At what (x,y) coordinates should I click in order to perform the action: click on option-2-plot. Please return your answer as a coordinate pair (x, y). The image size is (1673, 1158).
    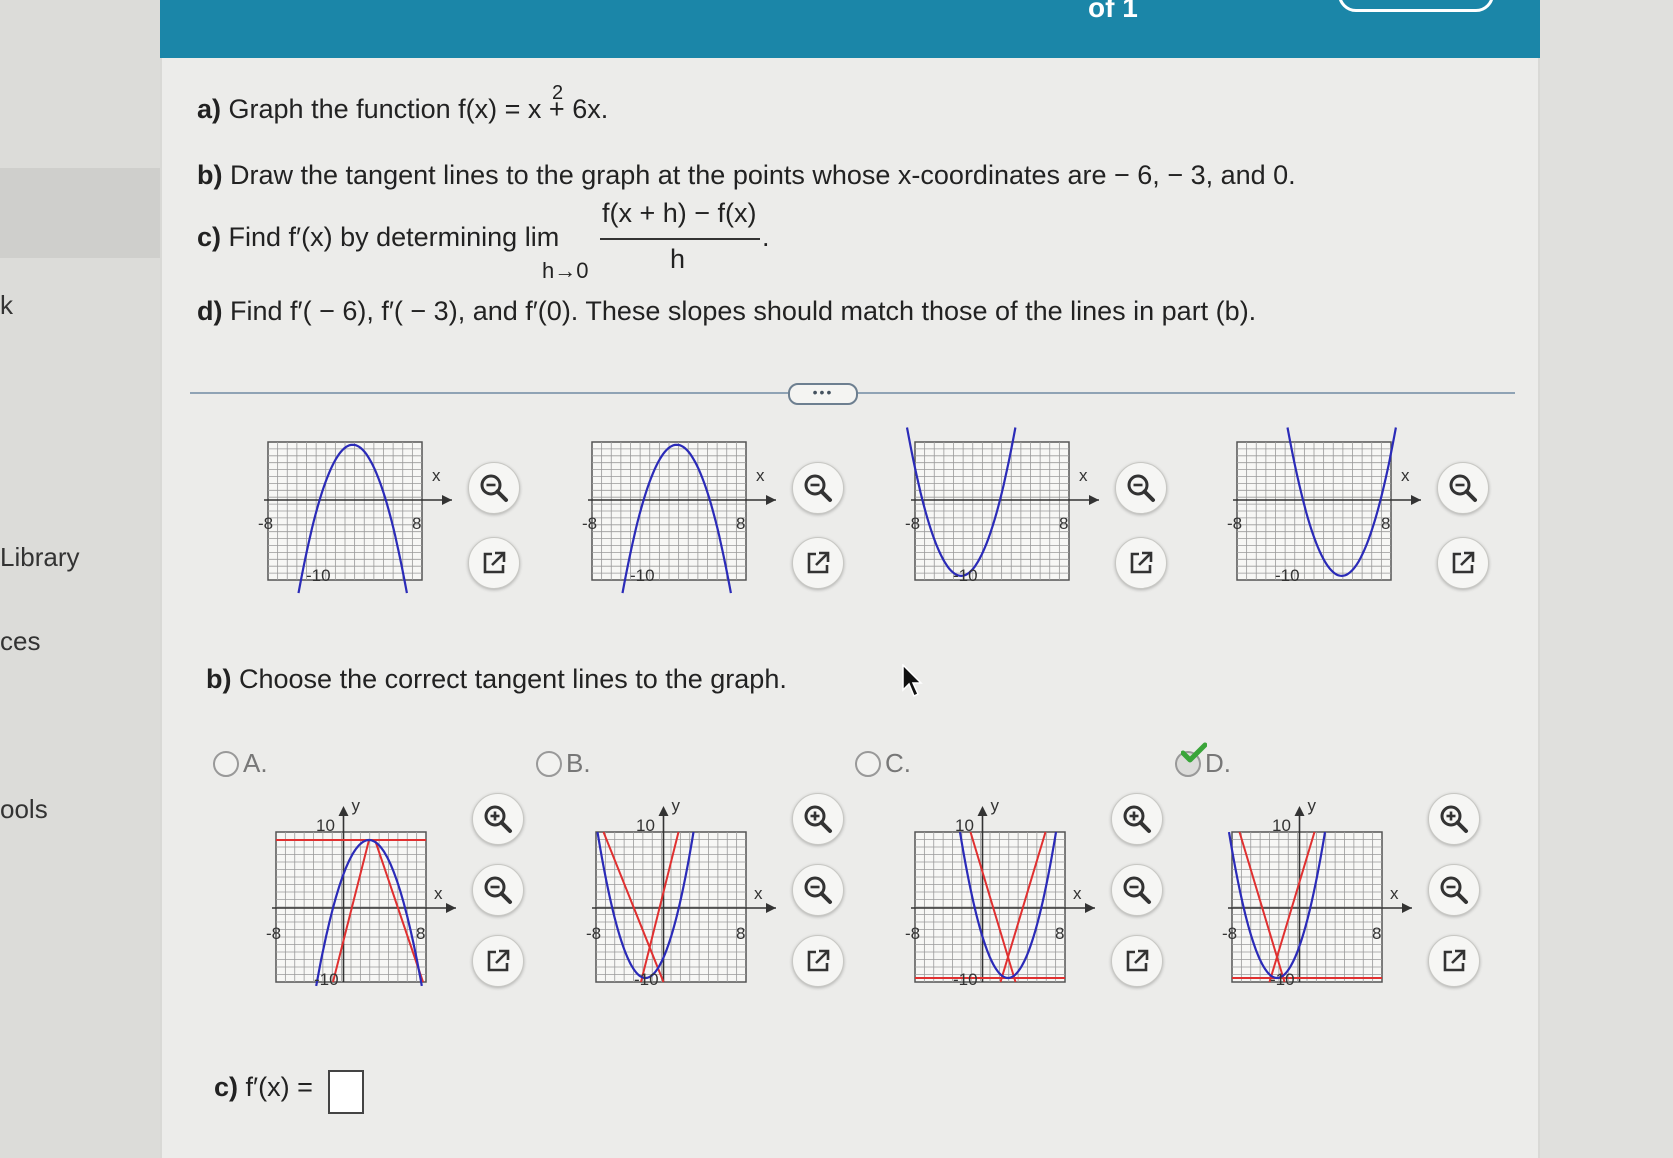
    Looking at the image, I should click on (684, 894).